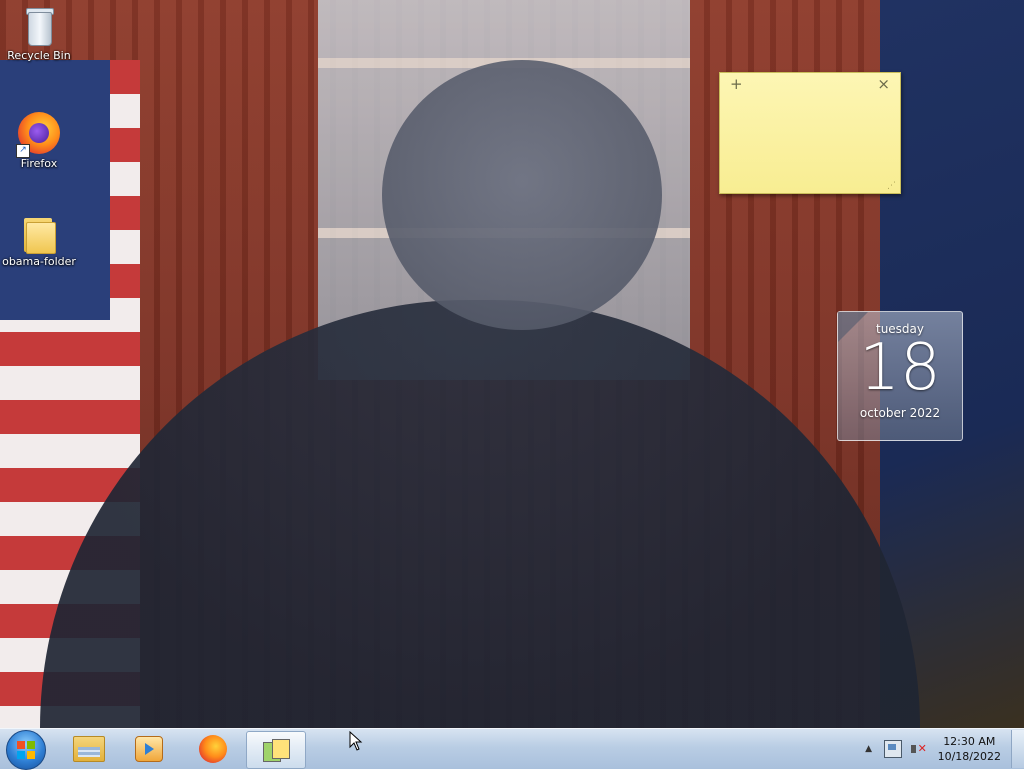 This screenshot has height=770, width=1024. What do you see at coordinates (969, 741) in the screenshot?
I see `clock-time: 12:30 AM` at bounding box center [969, 741].